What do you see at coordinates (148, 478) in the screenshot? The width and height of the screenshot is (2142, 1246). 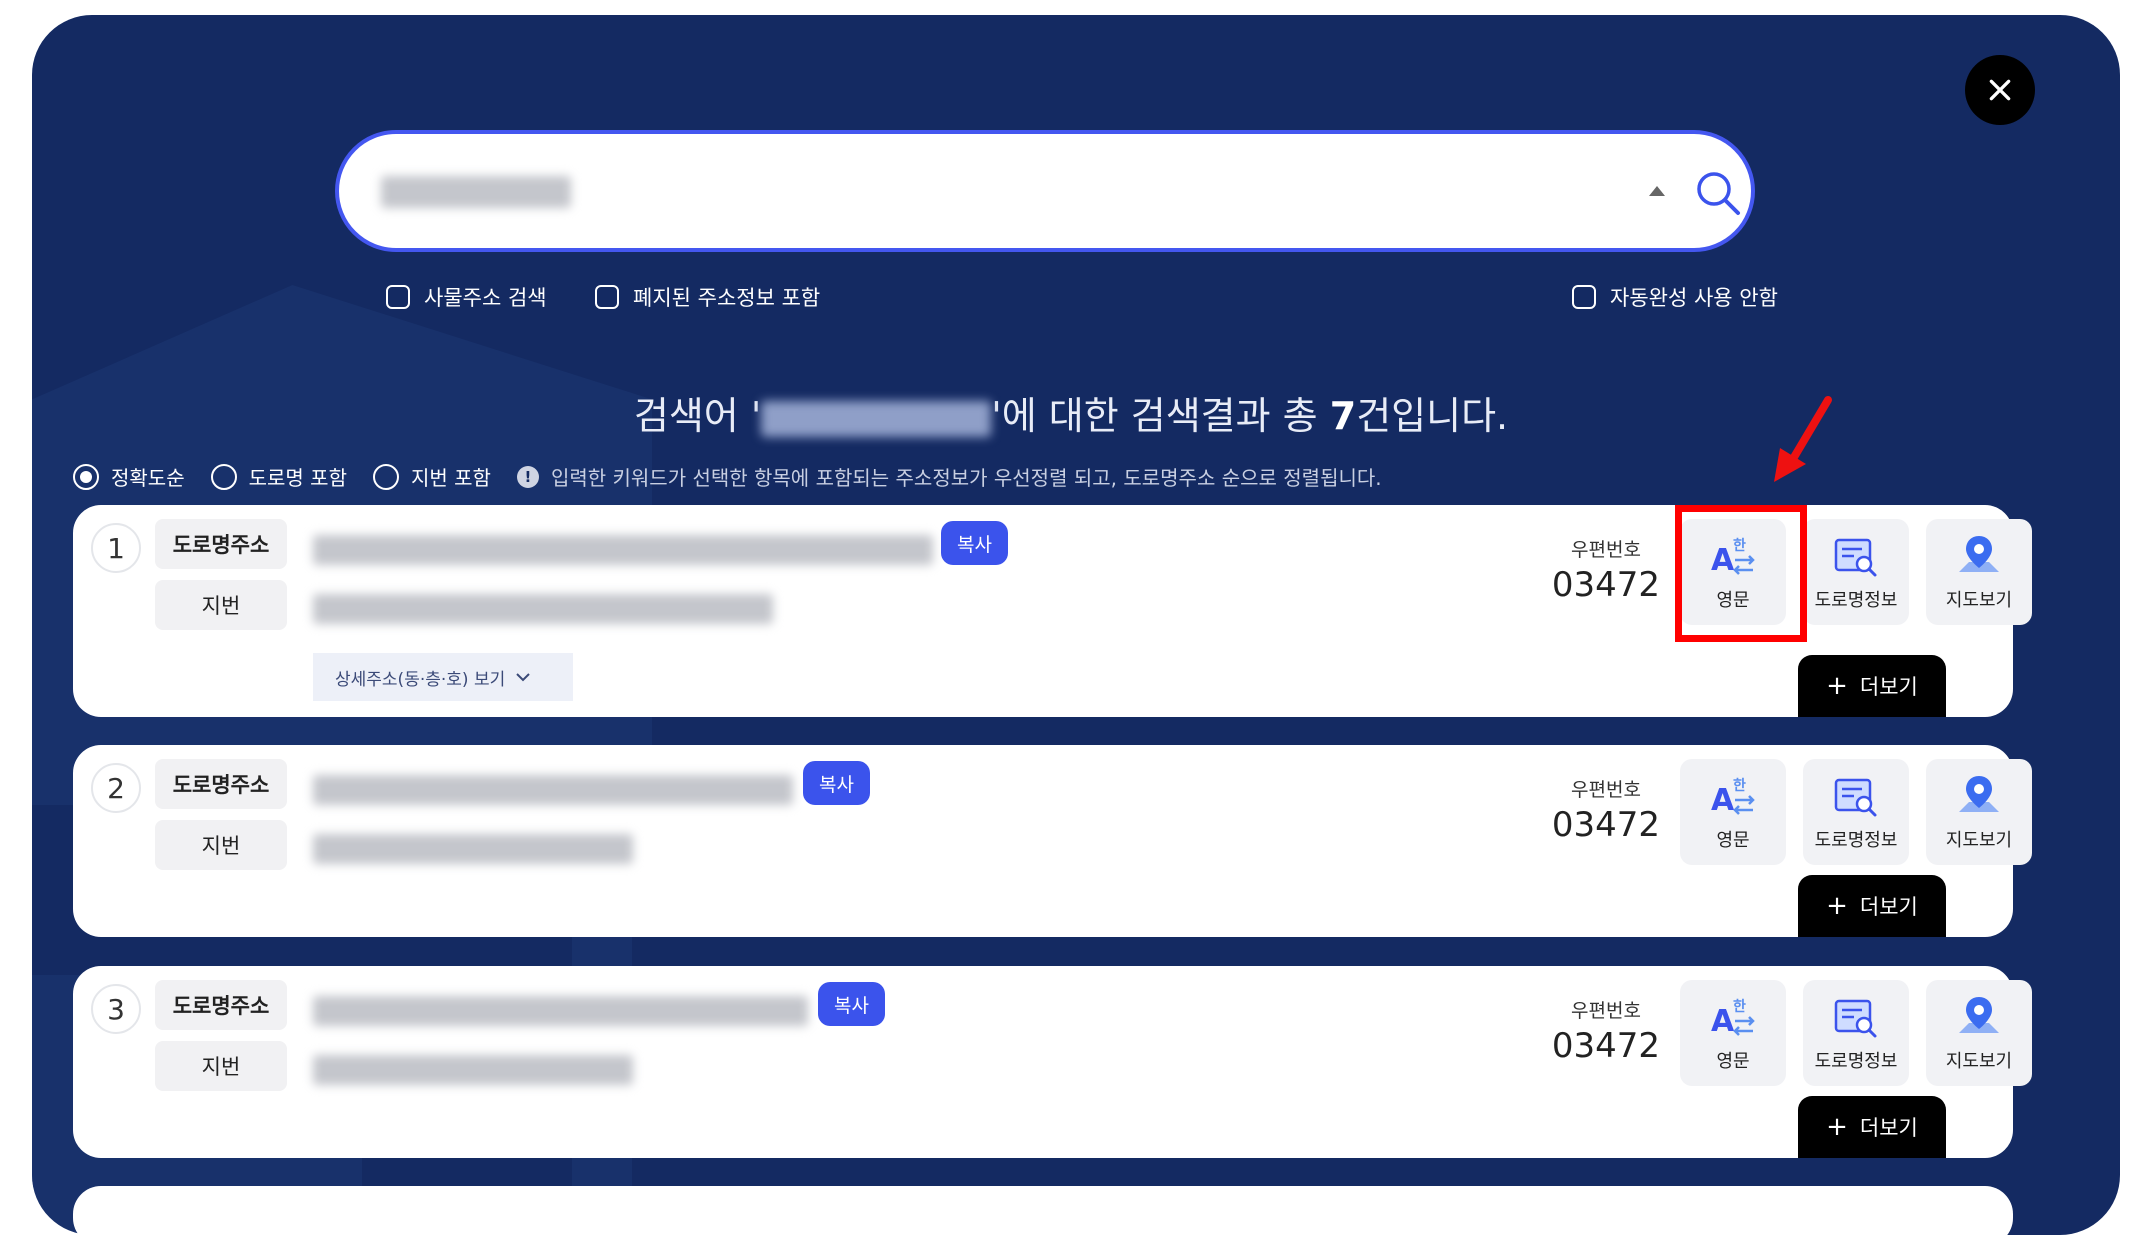 I see `sort-label: 정확도순` at bounding box center [148, 478].